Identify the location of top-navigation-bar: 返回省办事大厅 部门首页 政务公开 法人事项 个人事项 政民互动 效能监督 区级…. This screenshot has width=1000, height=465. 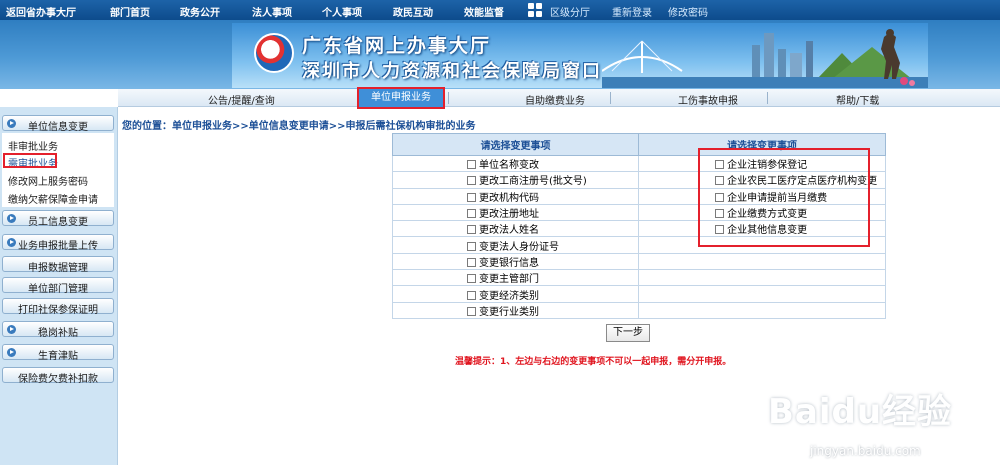
(500, 10).